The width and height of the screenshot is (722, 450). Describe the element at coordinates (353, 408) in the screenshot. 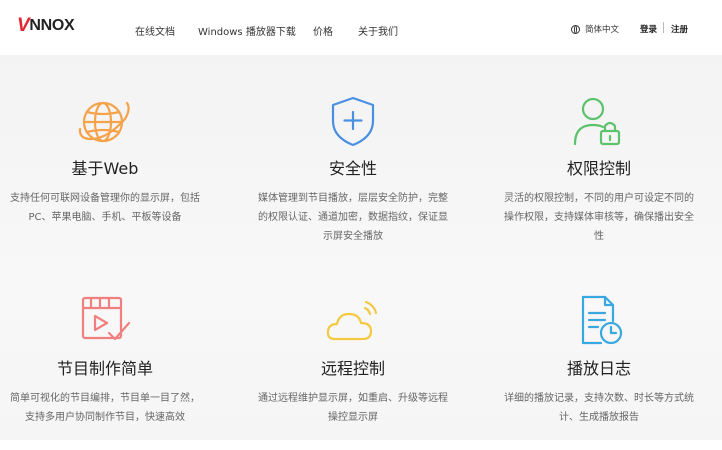

I see `feature-description: 通过远程维护显示屏，如重启、升级等远程操控显示屏` at that location.